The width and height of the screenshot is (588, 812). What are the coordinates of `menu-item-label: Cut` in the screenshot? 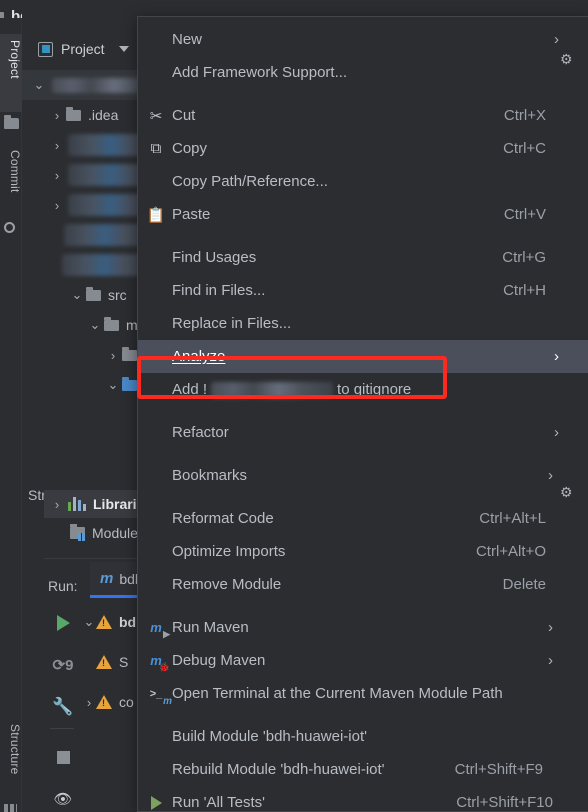 It's located at (184, 115).